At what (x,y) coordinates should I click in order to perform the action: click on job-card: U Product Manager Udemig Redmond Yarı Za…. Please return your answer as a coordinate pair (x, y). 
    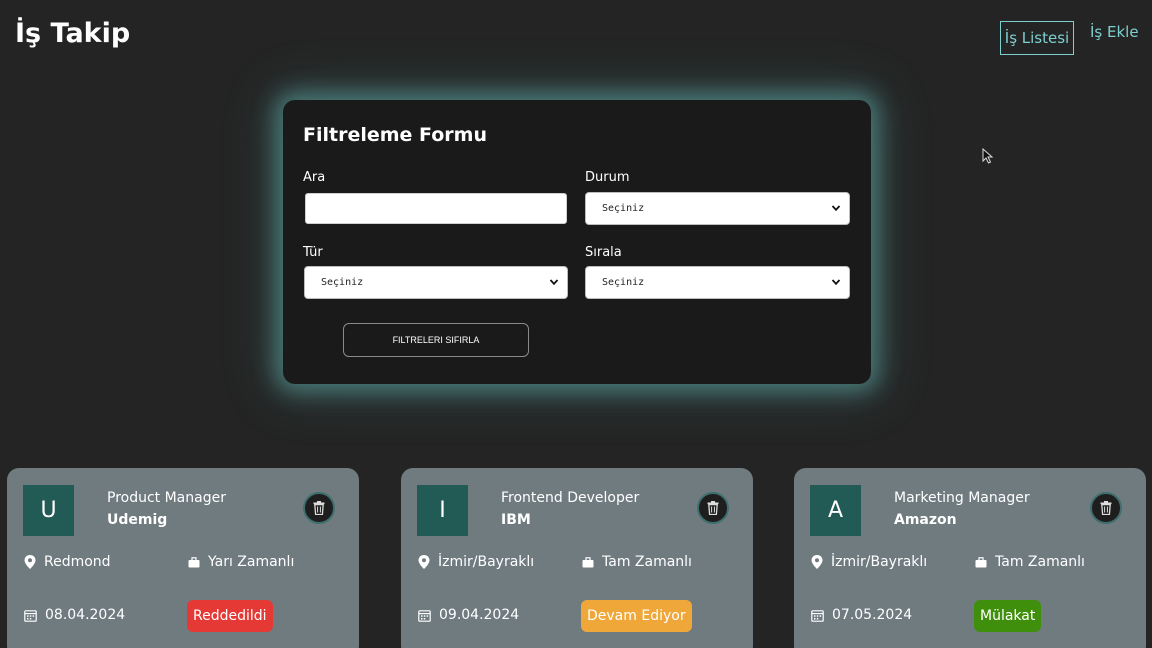
    Looking at the image, I should click on (183, 558).